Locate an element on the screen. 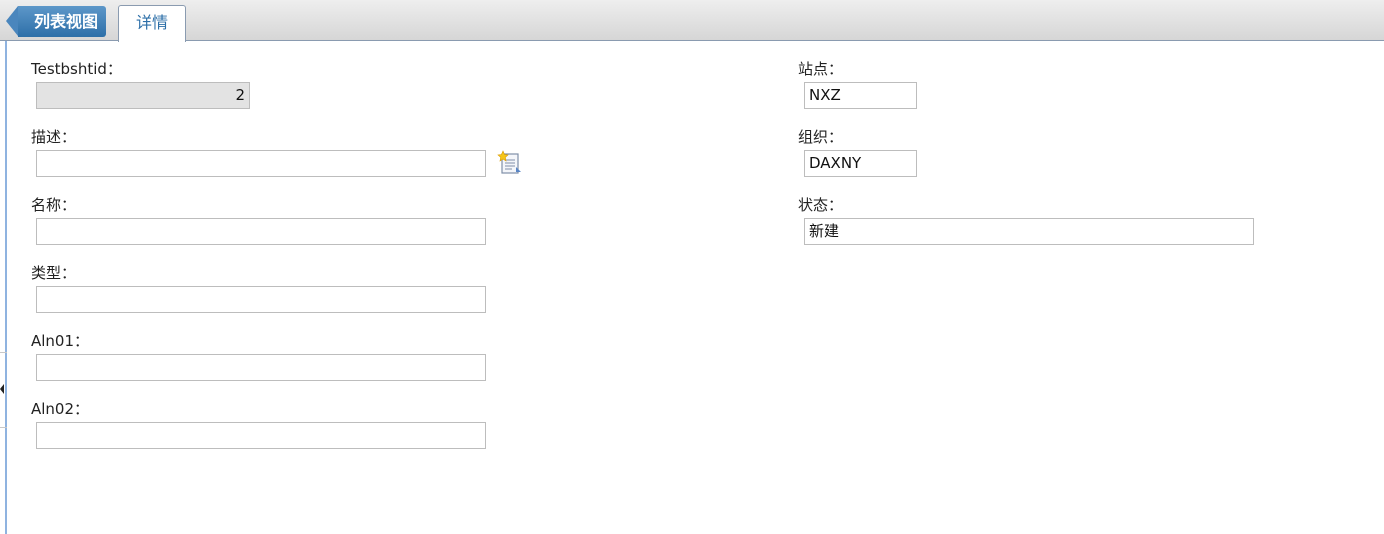 This screenshot has width=1384, height=534. description-label: 描述： is located at coordinates (54, 137).